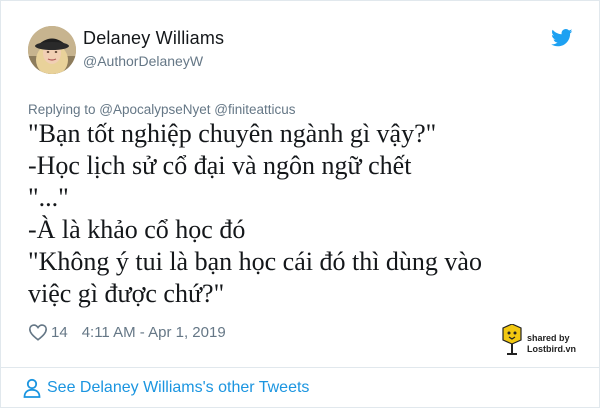 Image resolution: width=600 pixels, height=408 pixels. I want to click on avatar, so click(52, 50).